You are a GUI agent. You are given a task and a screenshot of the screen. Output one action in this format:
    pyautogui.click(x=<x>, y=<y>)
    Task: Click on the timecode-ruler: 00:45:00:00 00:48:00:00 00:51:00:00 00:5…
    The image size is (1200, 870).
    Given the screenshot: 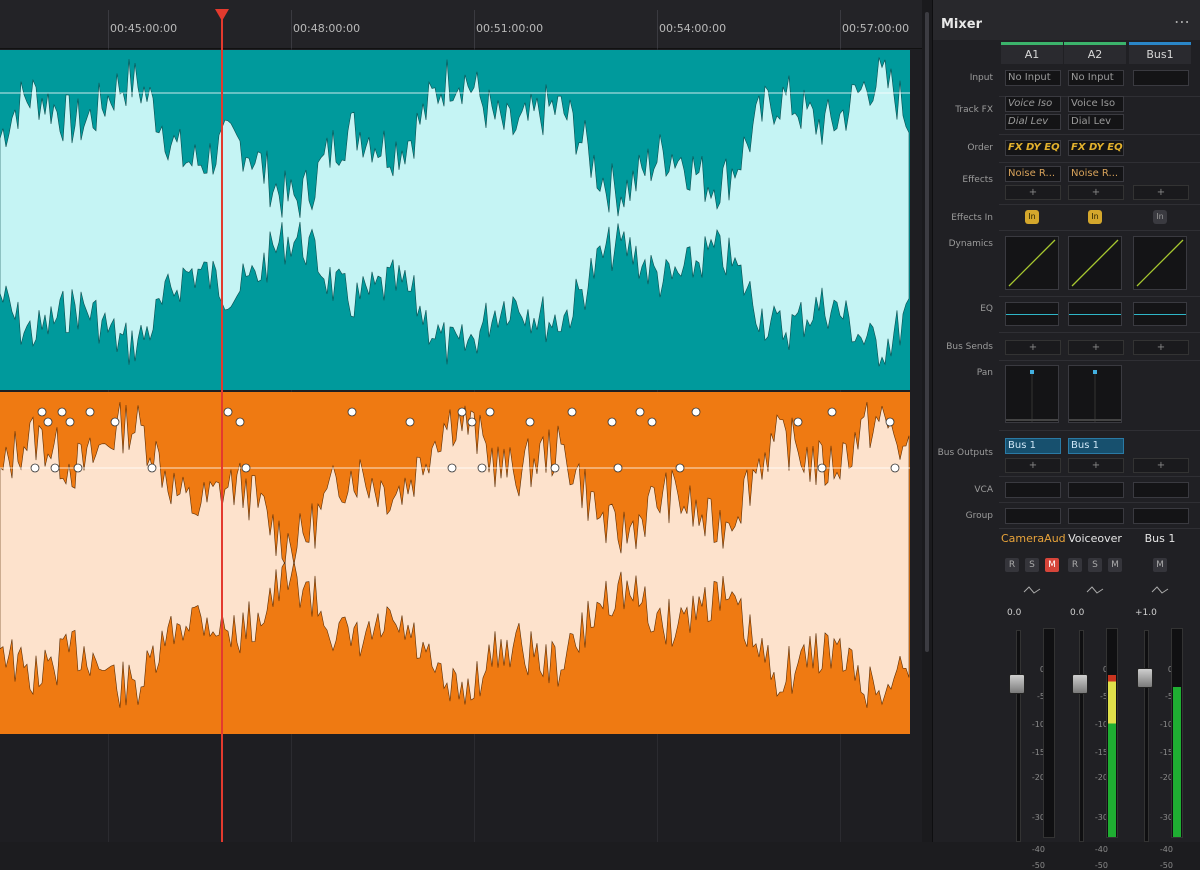 What is the action you would take?
    pyautogui.click(x=461, y=24)
    